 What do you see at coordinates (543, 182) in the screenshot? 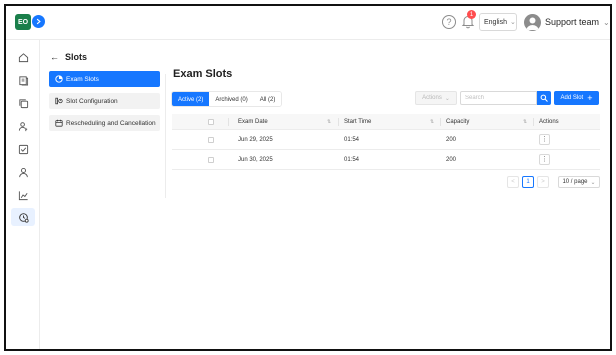
I see `pagination-next-button: >` at bounding box center [543, 182].